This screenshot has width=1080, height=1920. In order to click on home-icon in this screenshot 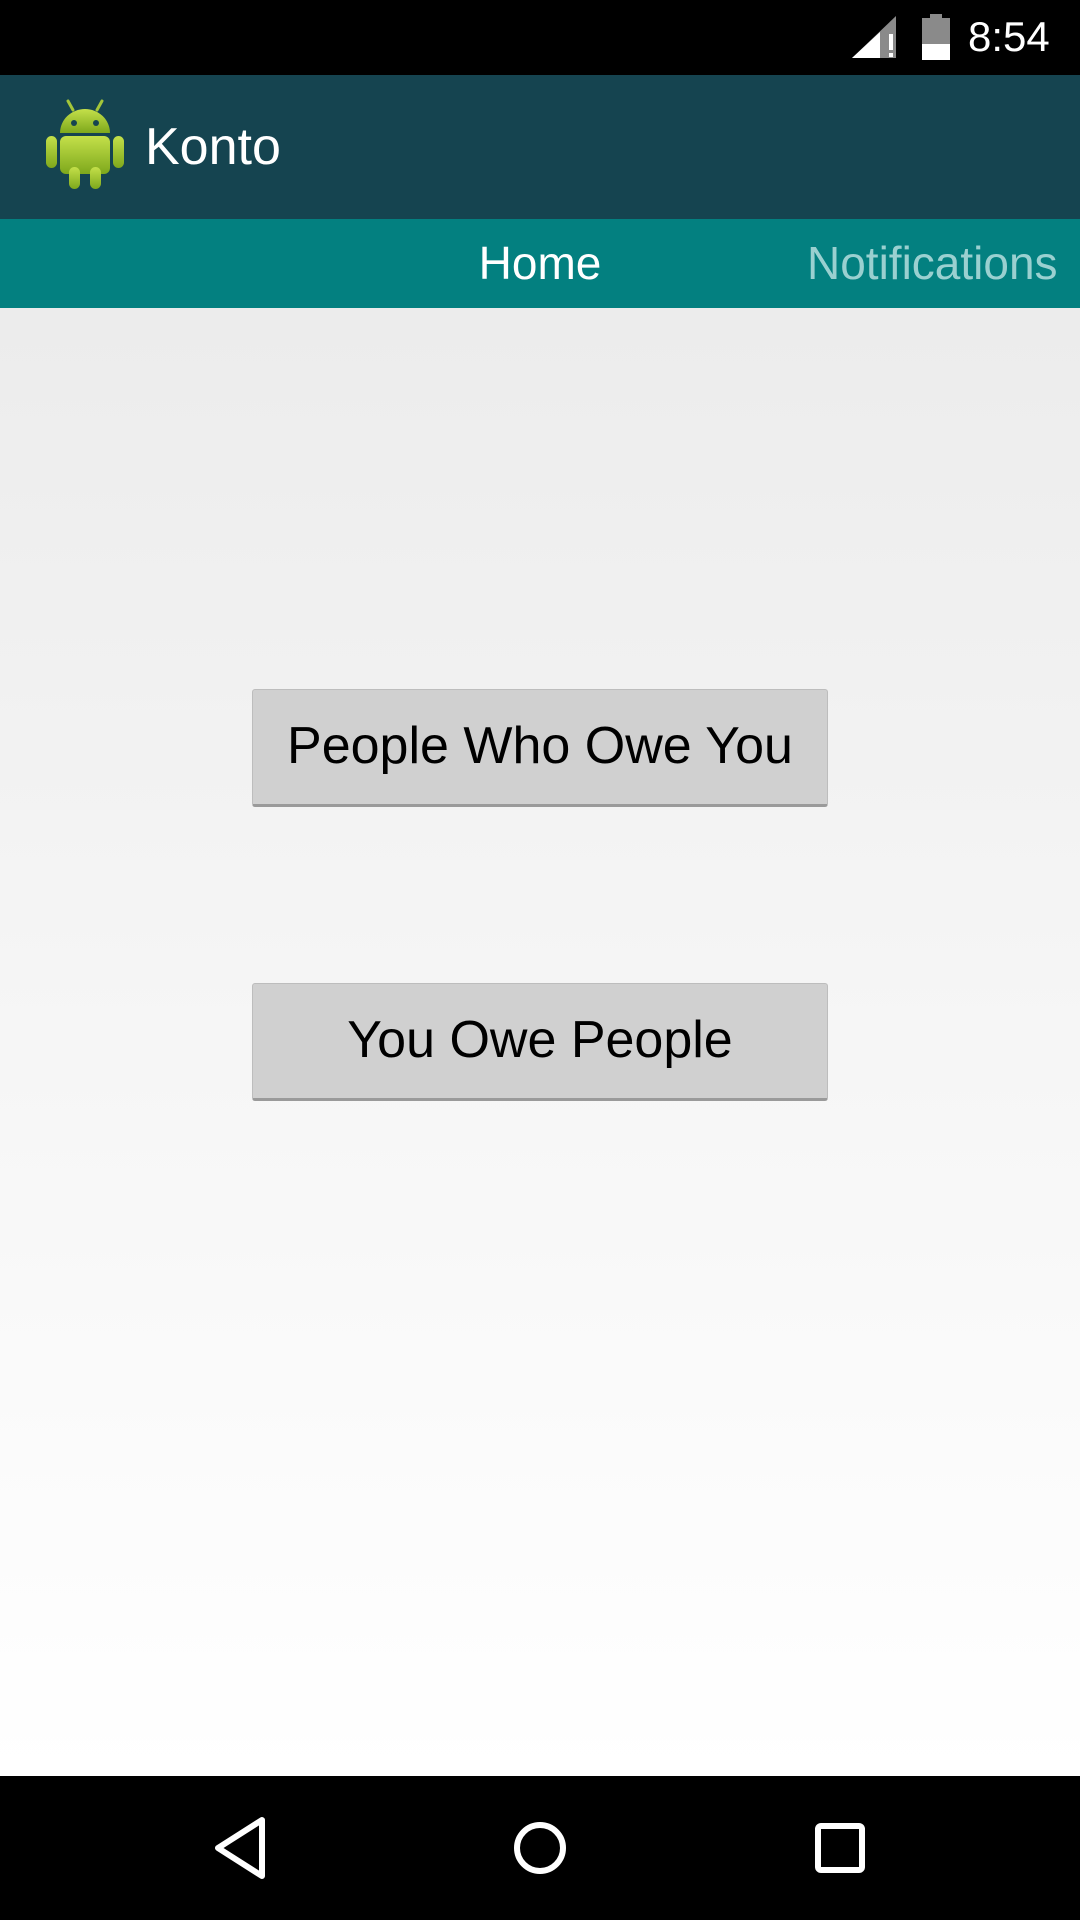, I will do `click(540, 1848)`.